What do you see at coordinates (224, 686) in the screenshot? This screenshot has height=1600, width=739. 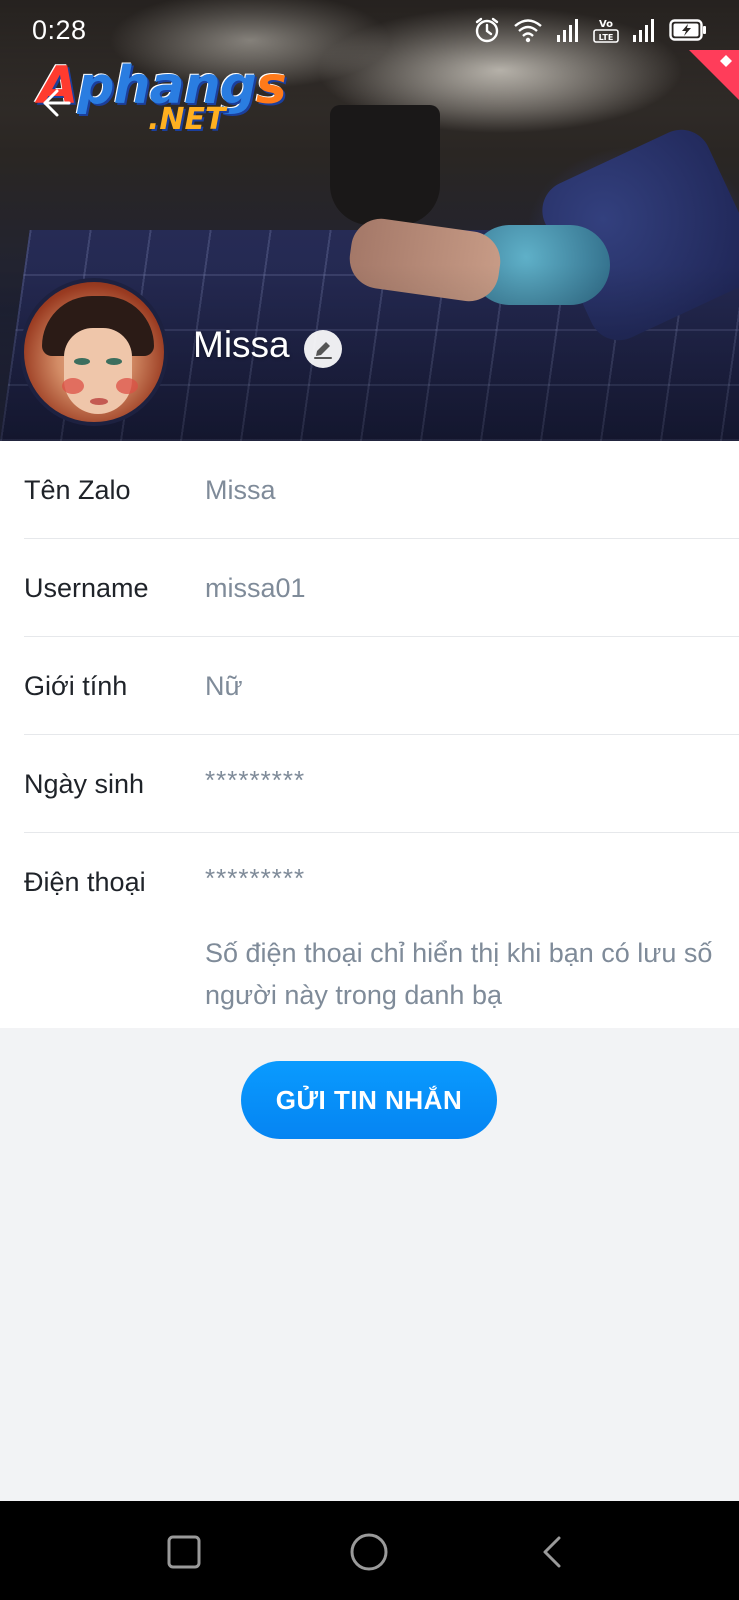 I see `info-value: Nữ` at bounding box center [224, 686].